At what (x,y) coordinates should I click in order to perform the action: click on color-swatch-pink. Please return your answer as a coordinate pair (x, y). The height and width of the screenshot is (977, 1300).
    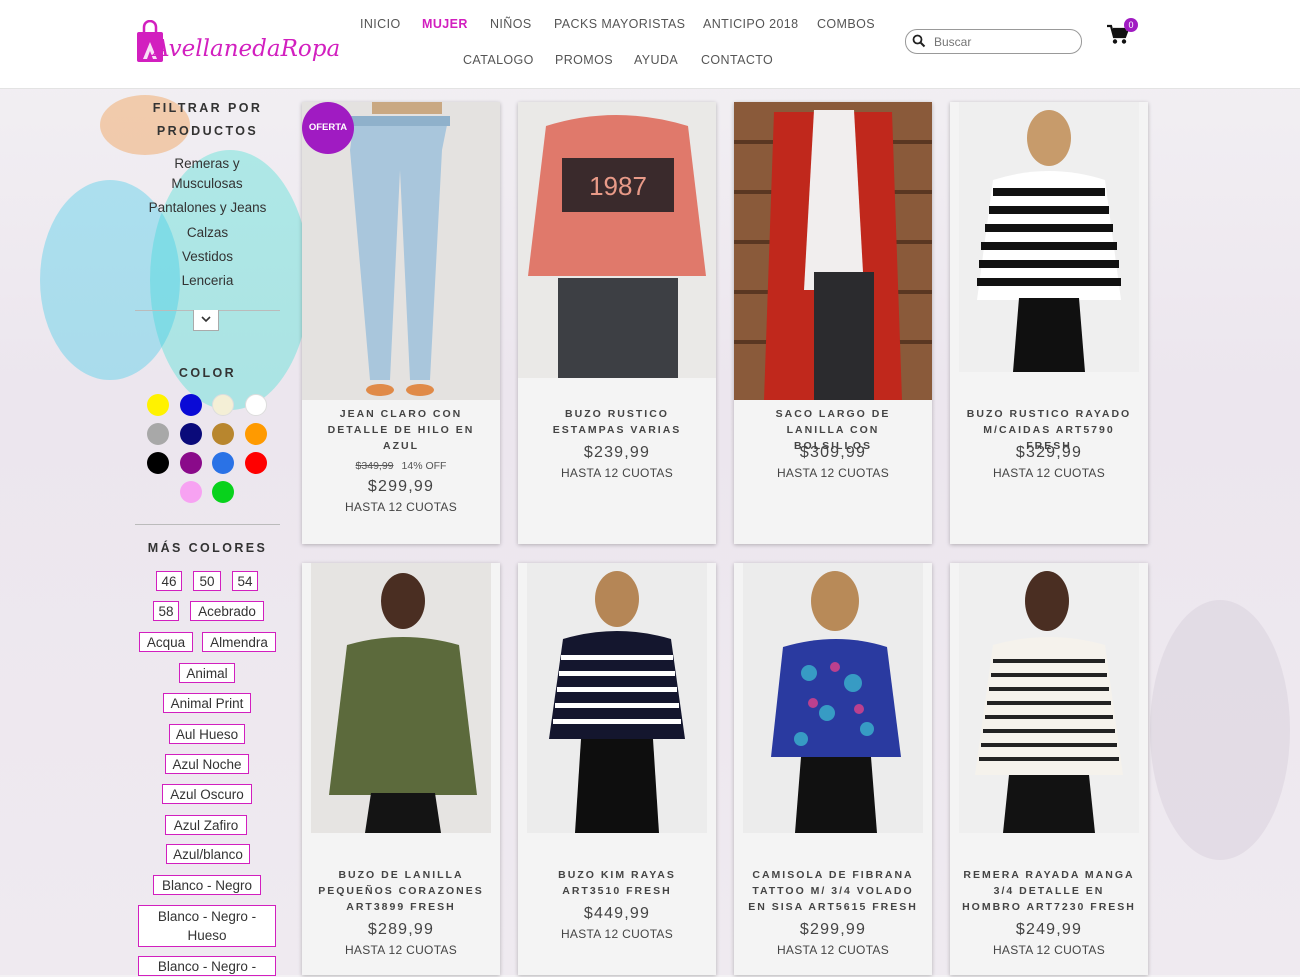
    Looking at the image, I should click on (191, 492).